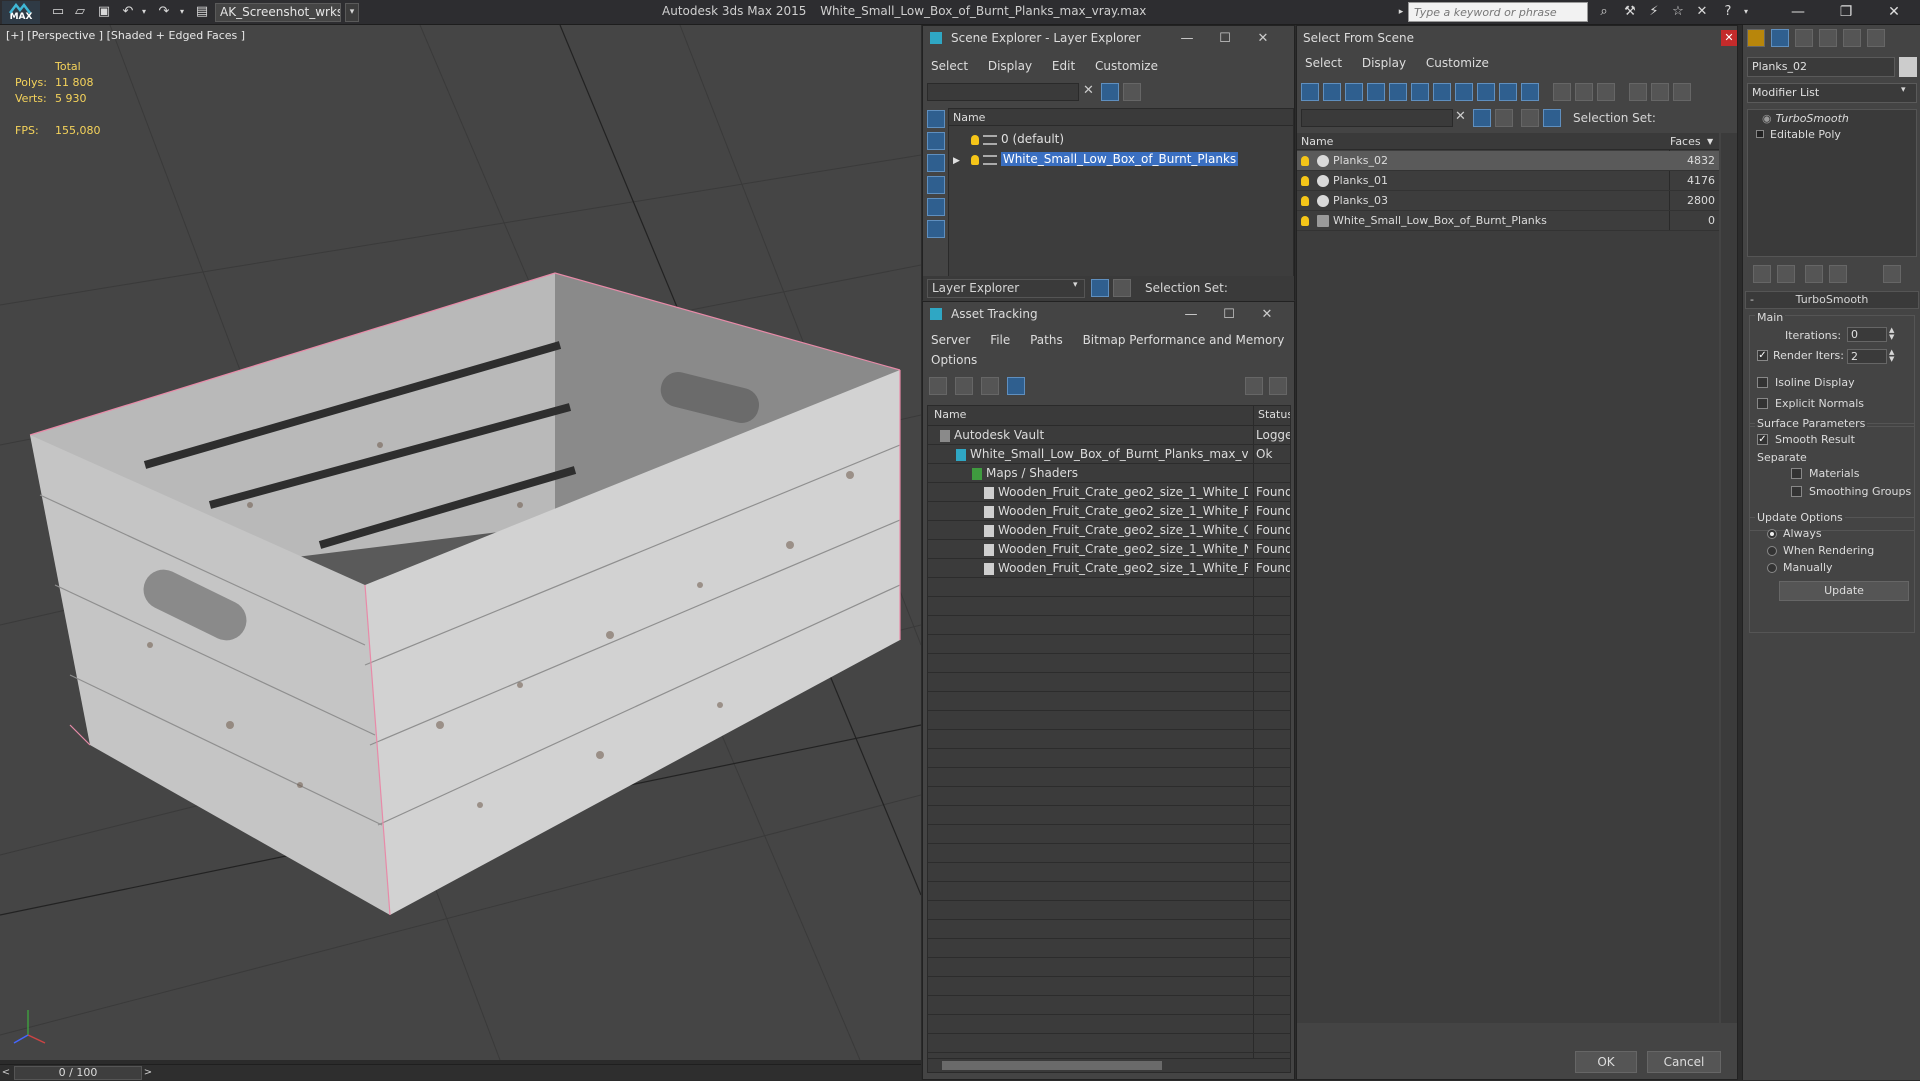 This screenshot has height=1081, width=1920. I want to click on se-lights-filter-icon, so click(936, 163).